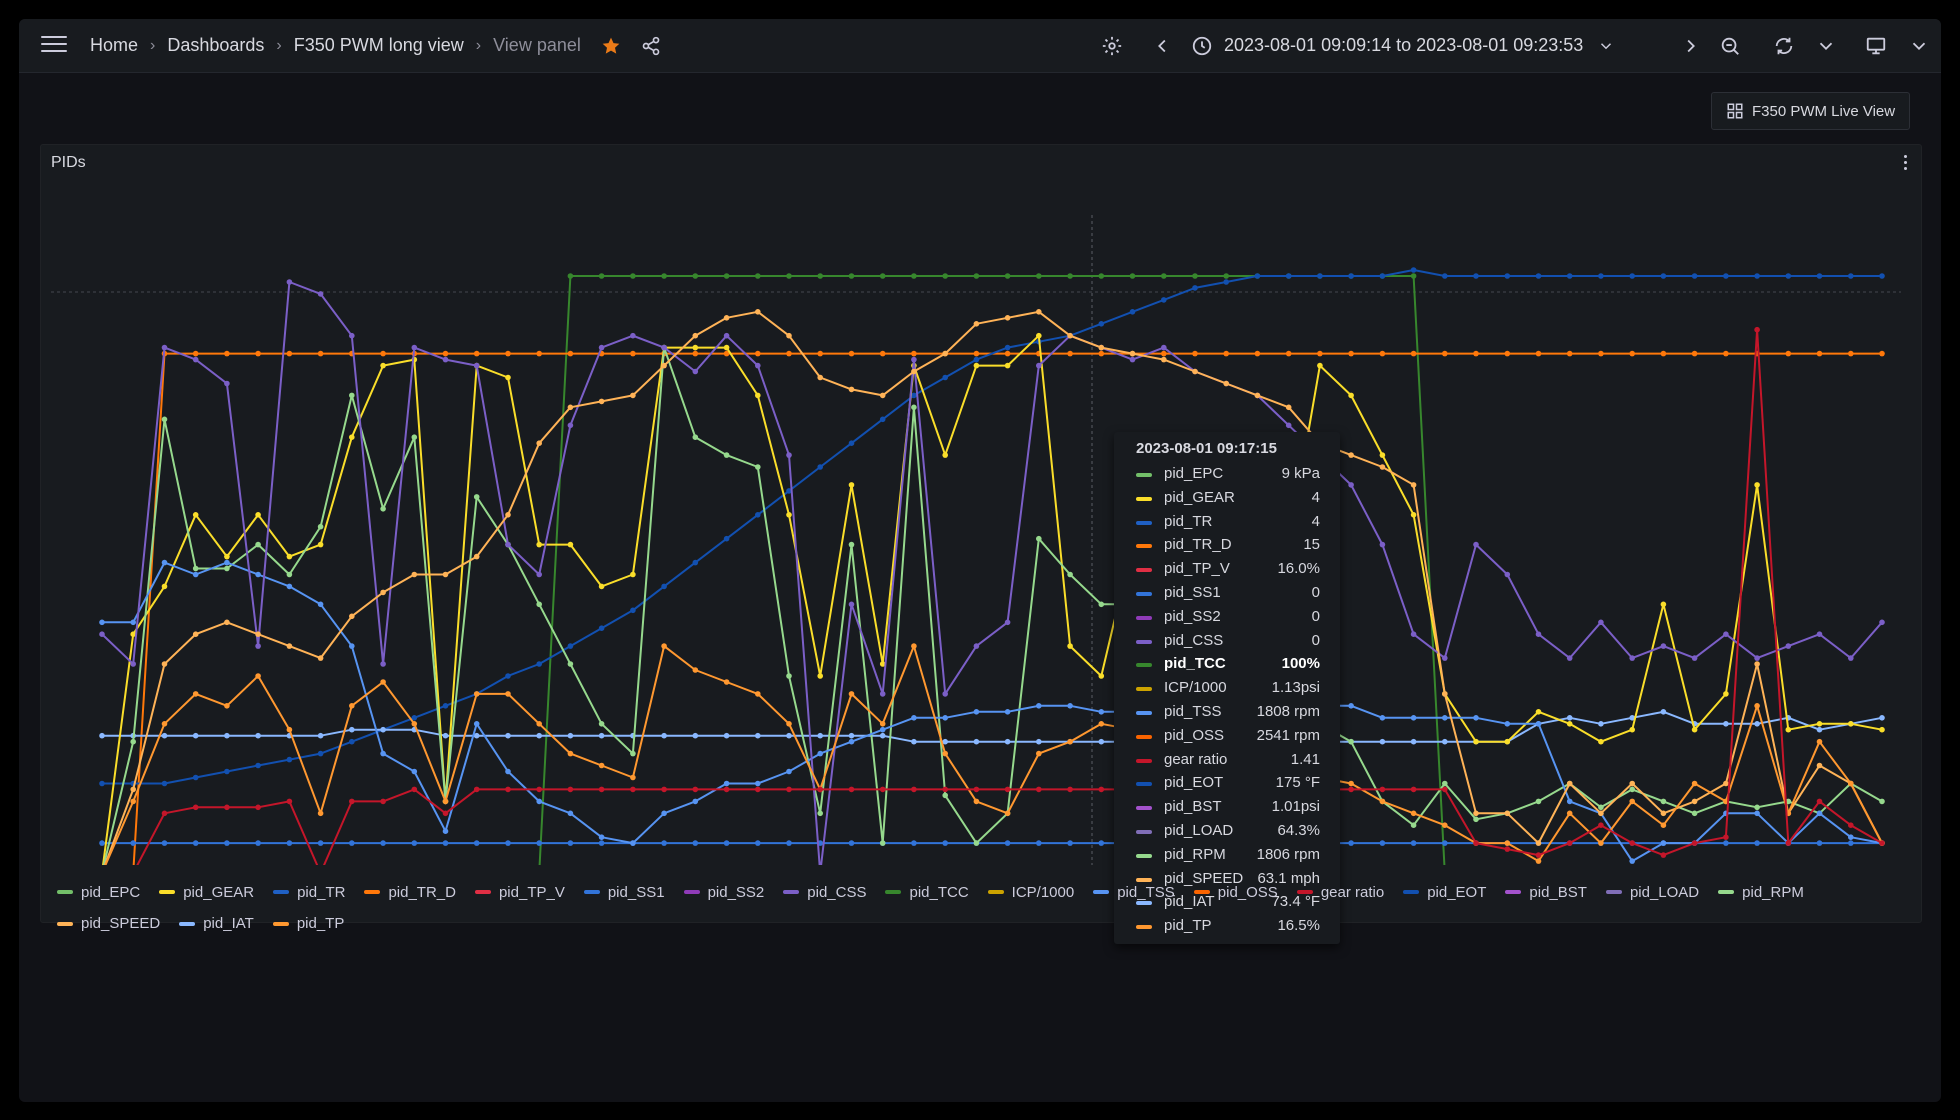 This screenshot has height=1120, width=1960. Describe the element at coordinates (54, 46) in the screenshot. I see `hamburger-menu-icon` at that location.